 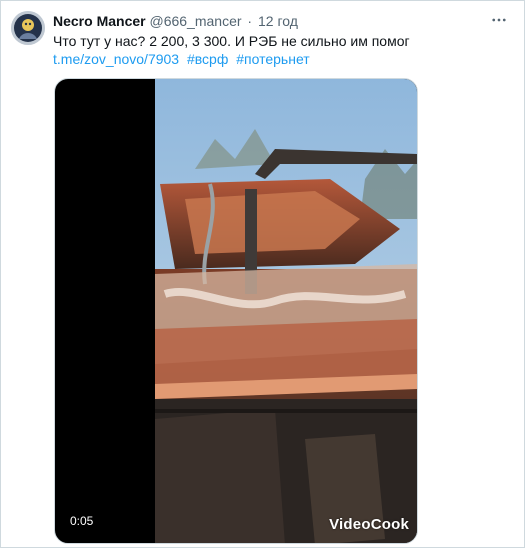 I want to click on author-handle: @666_mancer, so click(x=195, y=21).